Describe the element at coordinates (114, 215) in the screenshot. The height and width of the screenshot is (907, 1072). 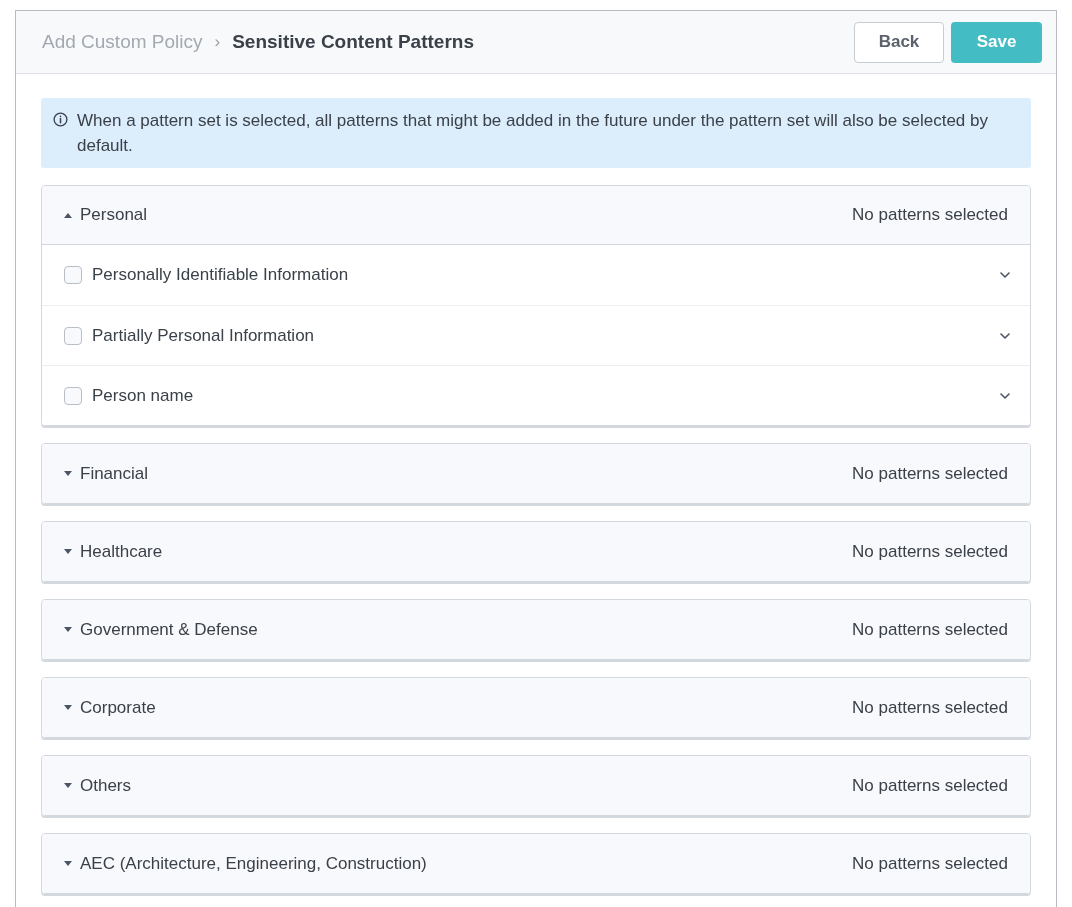
I see `group-title: Personal` at that location.